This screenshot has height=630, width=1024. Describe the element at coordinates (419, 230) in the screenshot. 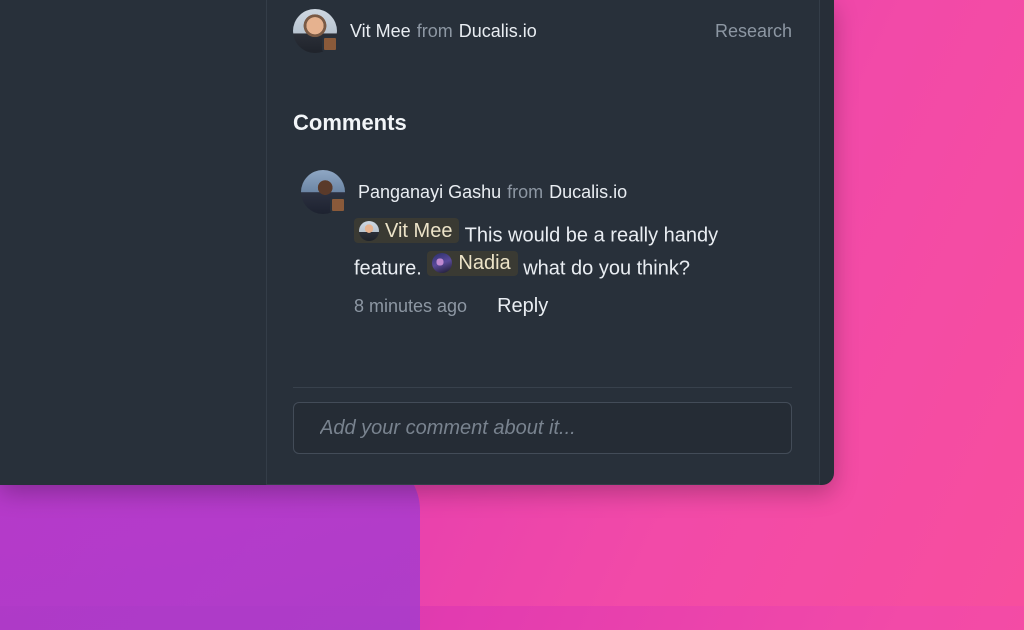

I see `mention-name: Vit Mee` at that location.